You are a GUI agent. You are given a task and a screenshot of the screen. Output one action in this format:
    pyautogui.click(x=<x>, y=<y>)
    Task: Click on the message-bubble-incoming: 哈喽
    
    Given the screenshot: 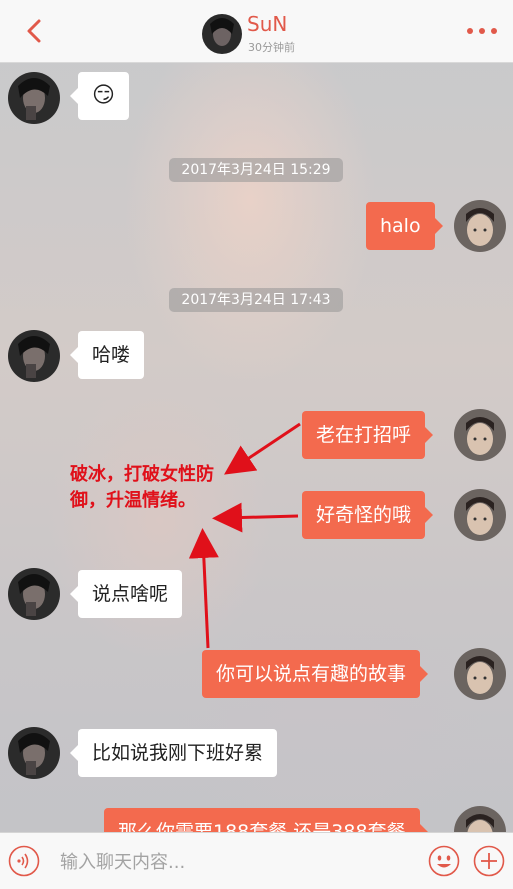 What is the action you would take?
    pyautogui.click(x=107, y=355)
    